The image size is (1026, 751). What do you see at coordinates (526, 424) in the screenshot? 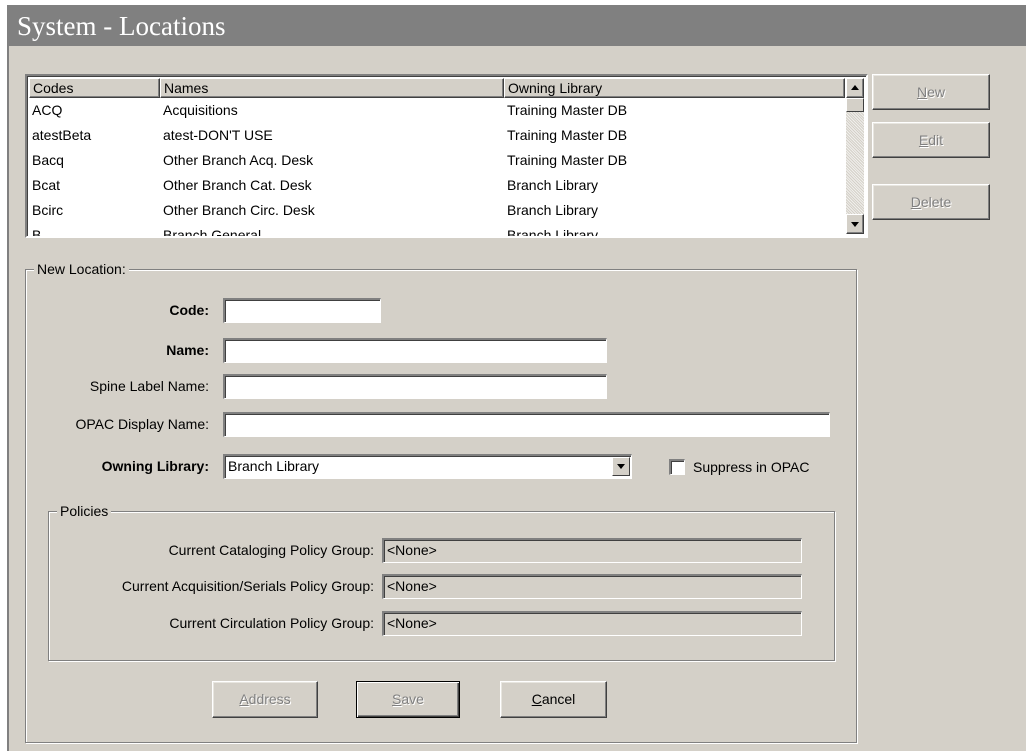
I see `opac-display-name-field` at bounding box center [526, 424].